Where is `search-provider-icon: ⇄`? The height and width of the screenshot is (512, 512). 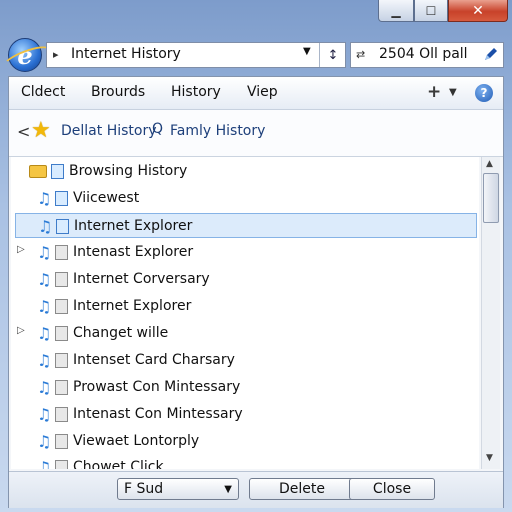 search-provider-icon: ⇄ is located at coordinates (361, 54).